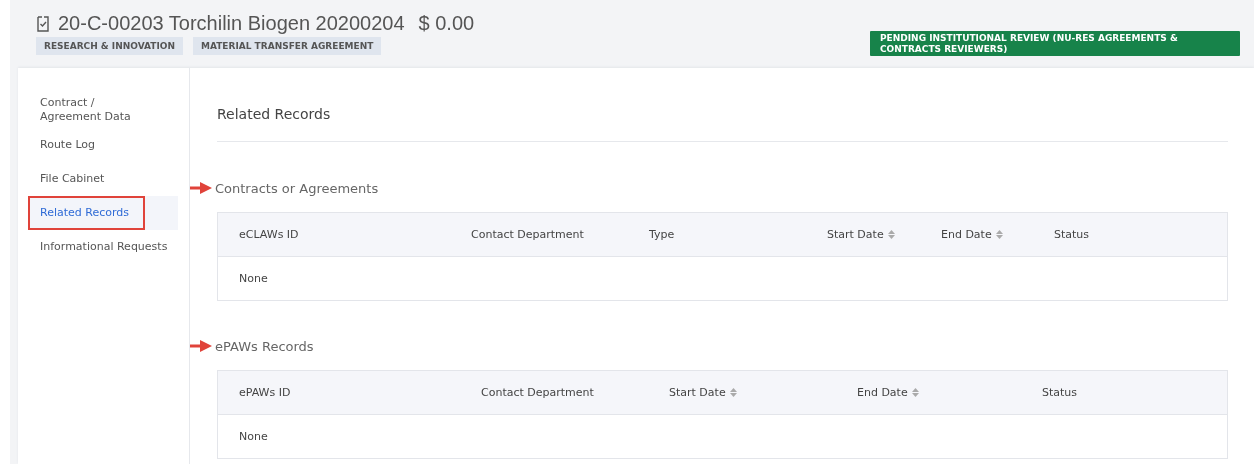  I want to click on sidebar-item: Related Records, so click(86, 213).